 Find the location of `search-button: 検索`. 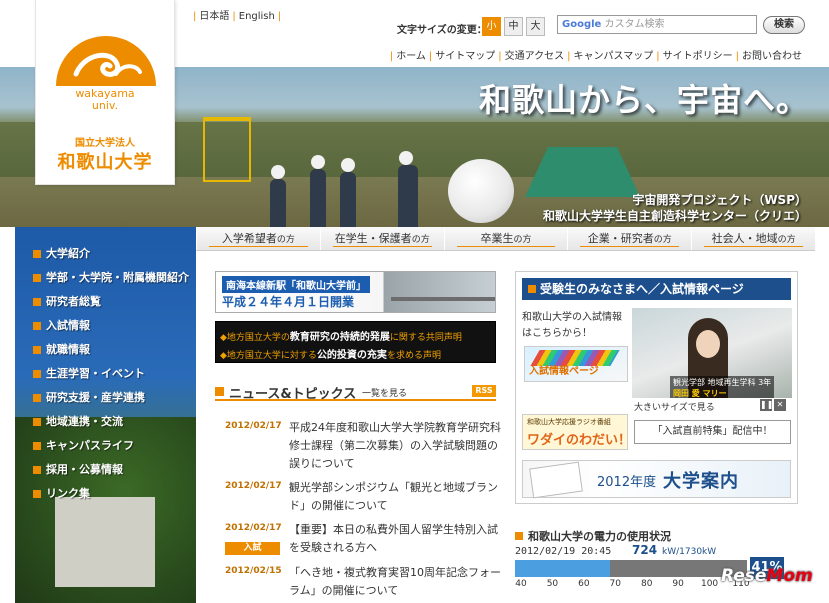

search-button: 検索 is located at coordinates (784, 25).